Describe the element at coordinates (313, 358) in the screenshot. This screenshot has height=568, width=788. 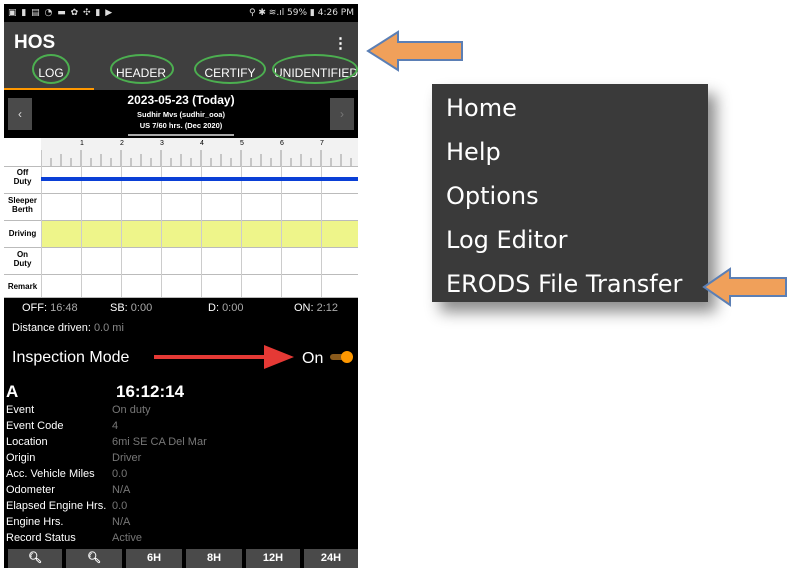
I see `inspection-mode-value: On` at that location.